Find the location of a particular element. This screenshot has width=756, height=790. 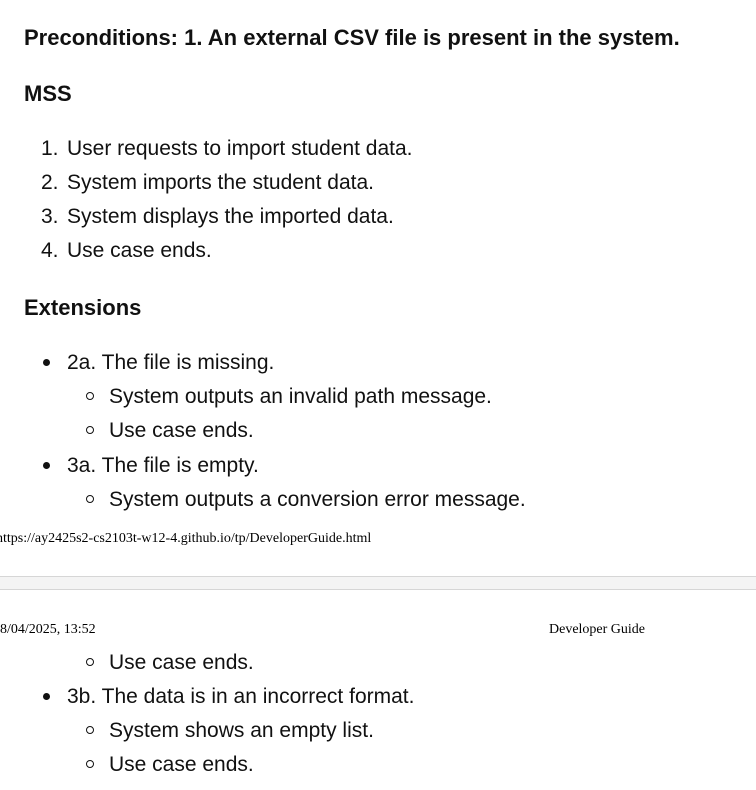

mss-step-number: 1. is located at coordinates (50, 148).